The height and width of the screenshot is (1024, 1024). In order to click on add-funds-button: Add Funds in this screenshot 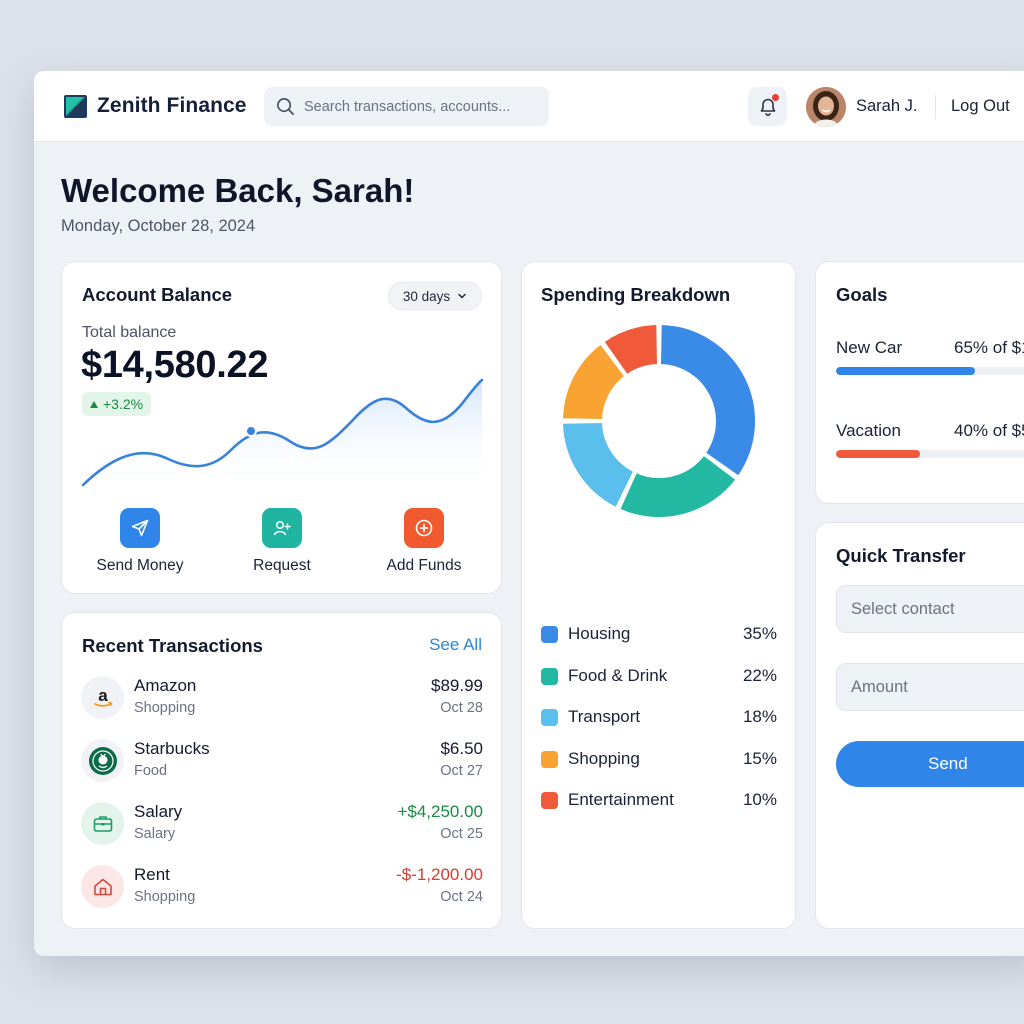, I will do `click(424, 541)`.